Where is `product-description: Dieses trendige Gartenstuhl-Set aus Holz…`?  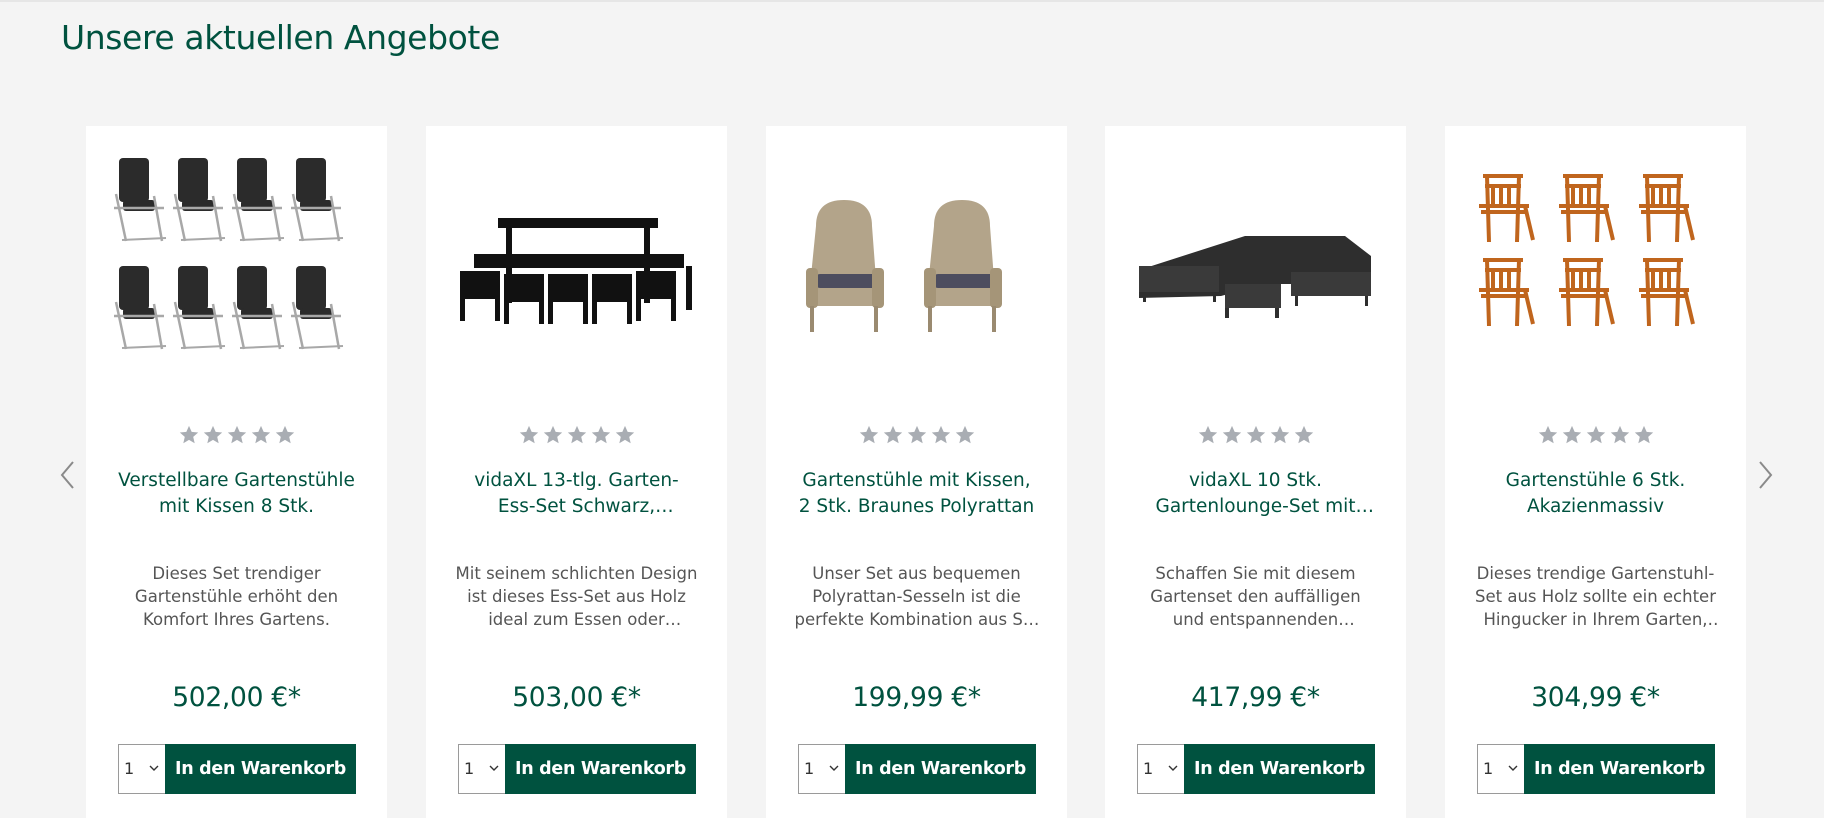 product-description: Dieses trendige Gartenstuhl-Set aus Holz… is located at coordinates (1595, 596).